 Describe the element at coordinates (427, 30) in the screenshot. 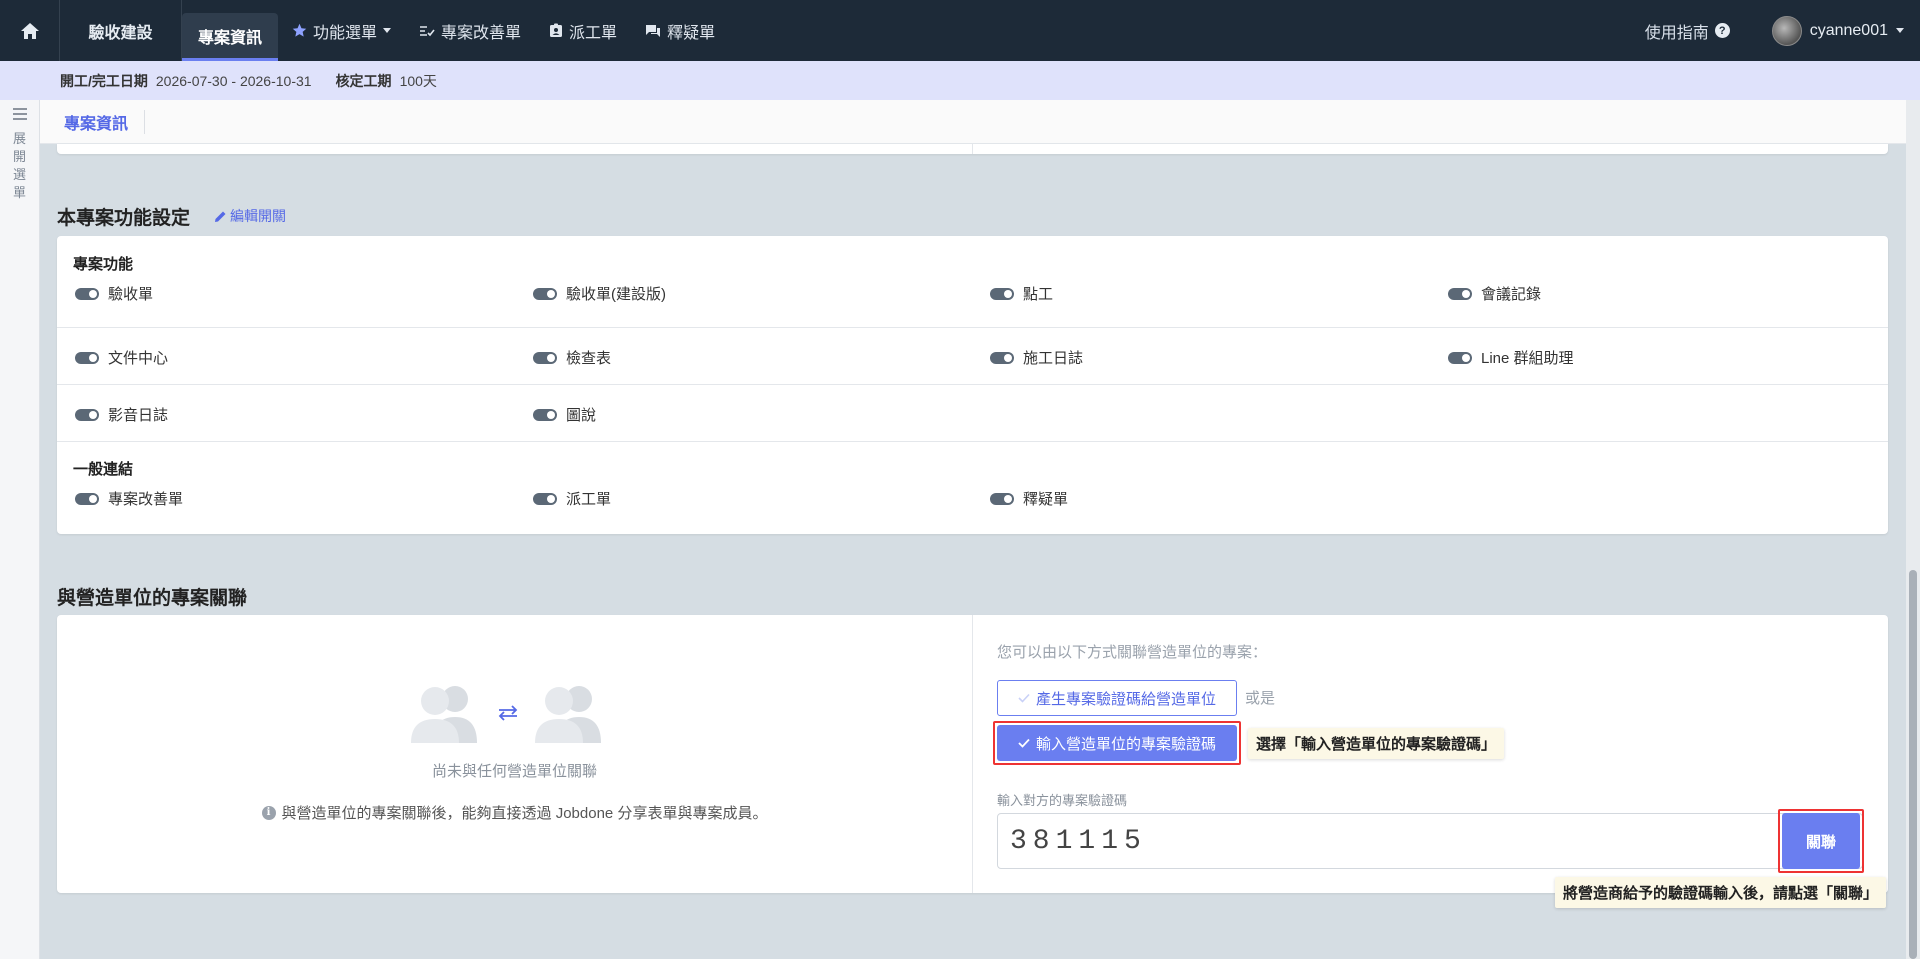

I see `checklist-icon` at that location.